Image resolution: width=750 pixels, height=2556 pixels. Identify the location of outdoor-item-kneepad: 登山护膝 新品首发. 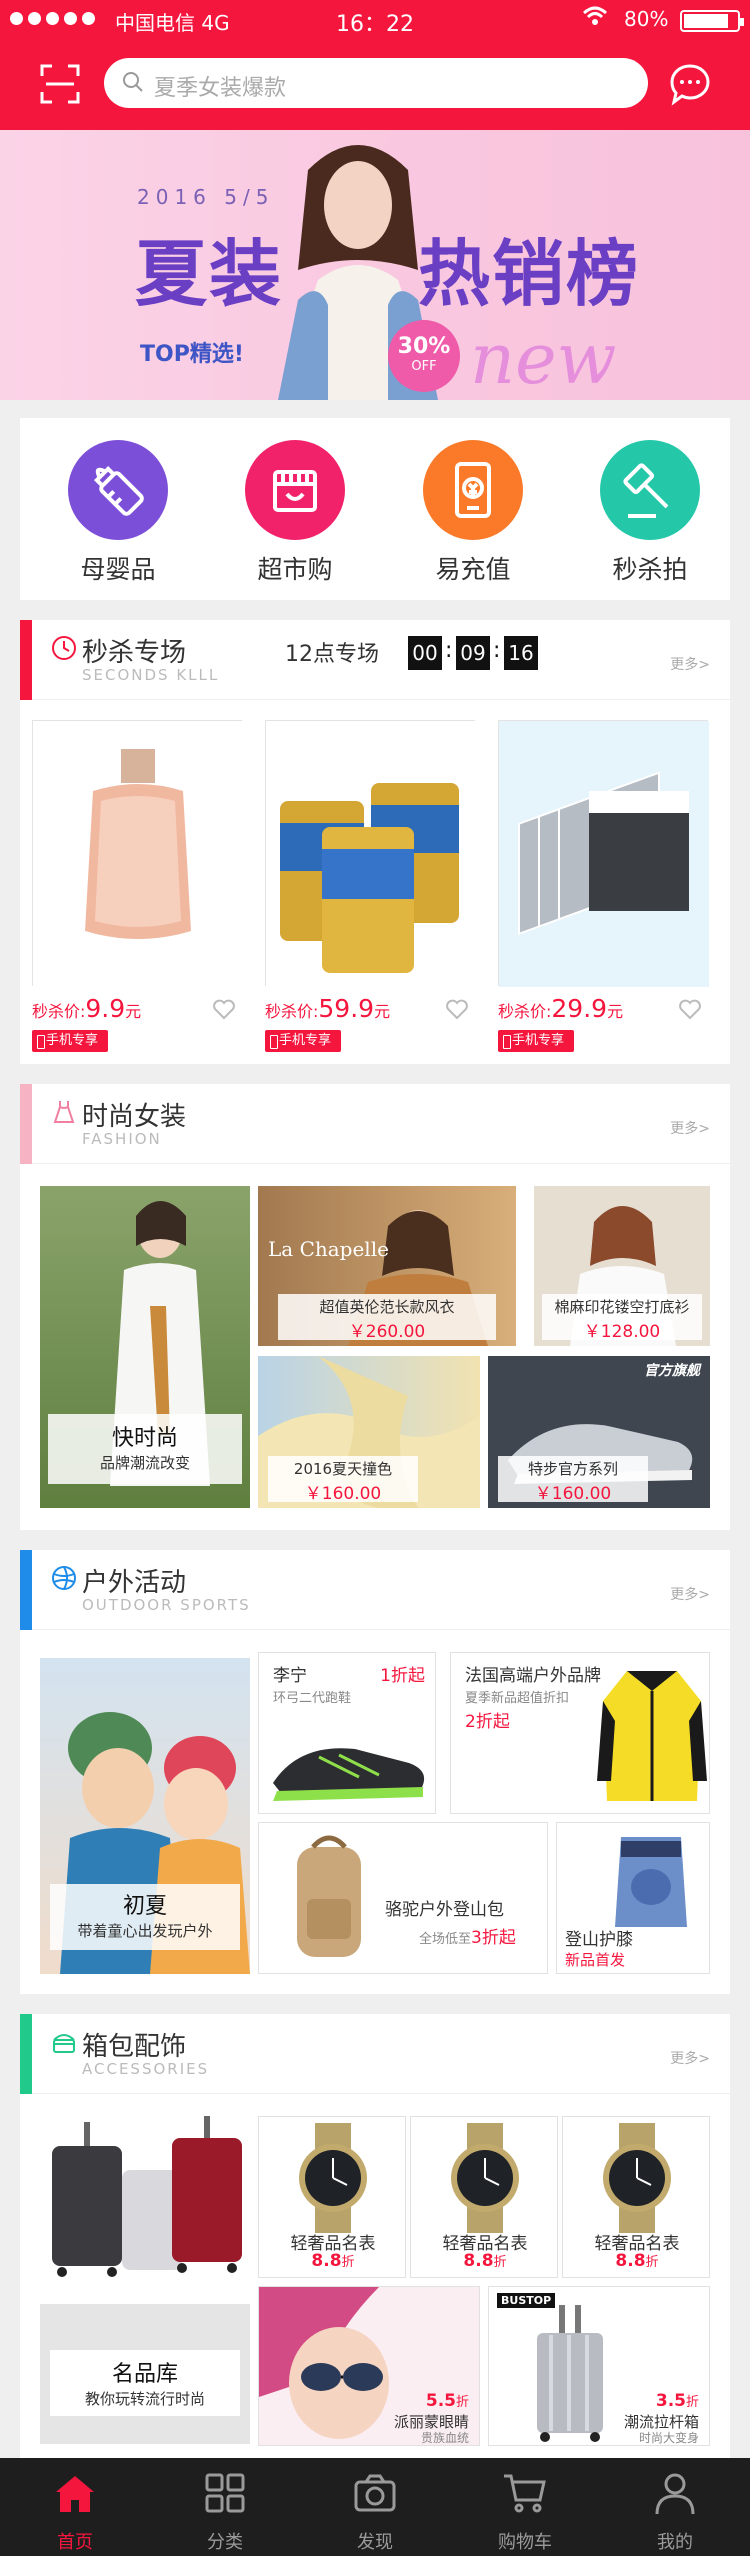
(633, 1898).